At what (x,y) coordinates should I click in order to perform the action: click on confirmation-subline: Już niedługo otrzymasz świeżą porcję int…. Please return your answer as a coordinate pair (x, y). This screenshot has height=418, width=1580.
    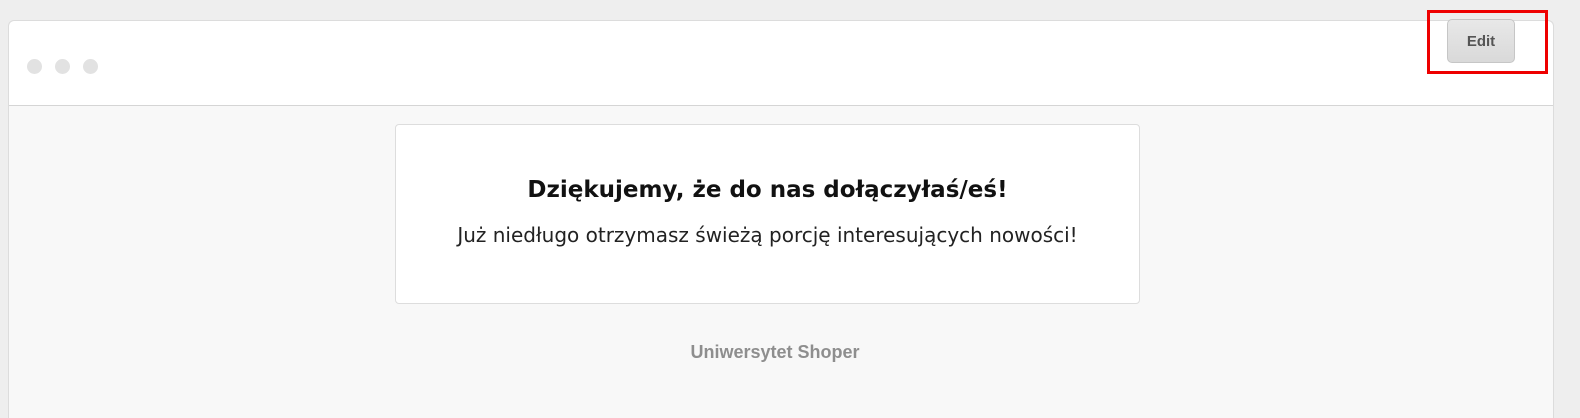
    Looking at the image, I should click on (767, 235).